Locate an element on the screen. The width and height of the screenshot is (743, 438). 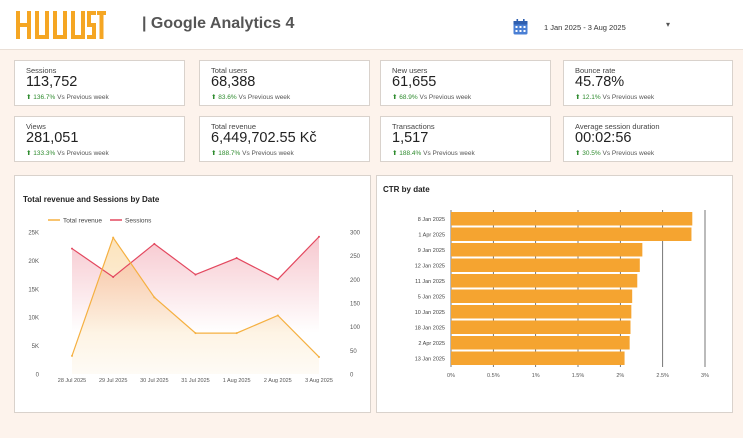
chevron-down-icon: ▾ is located at coordinates (668, 24).